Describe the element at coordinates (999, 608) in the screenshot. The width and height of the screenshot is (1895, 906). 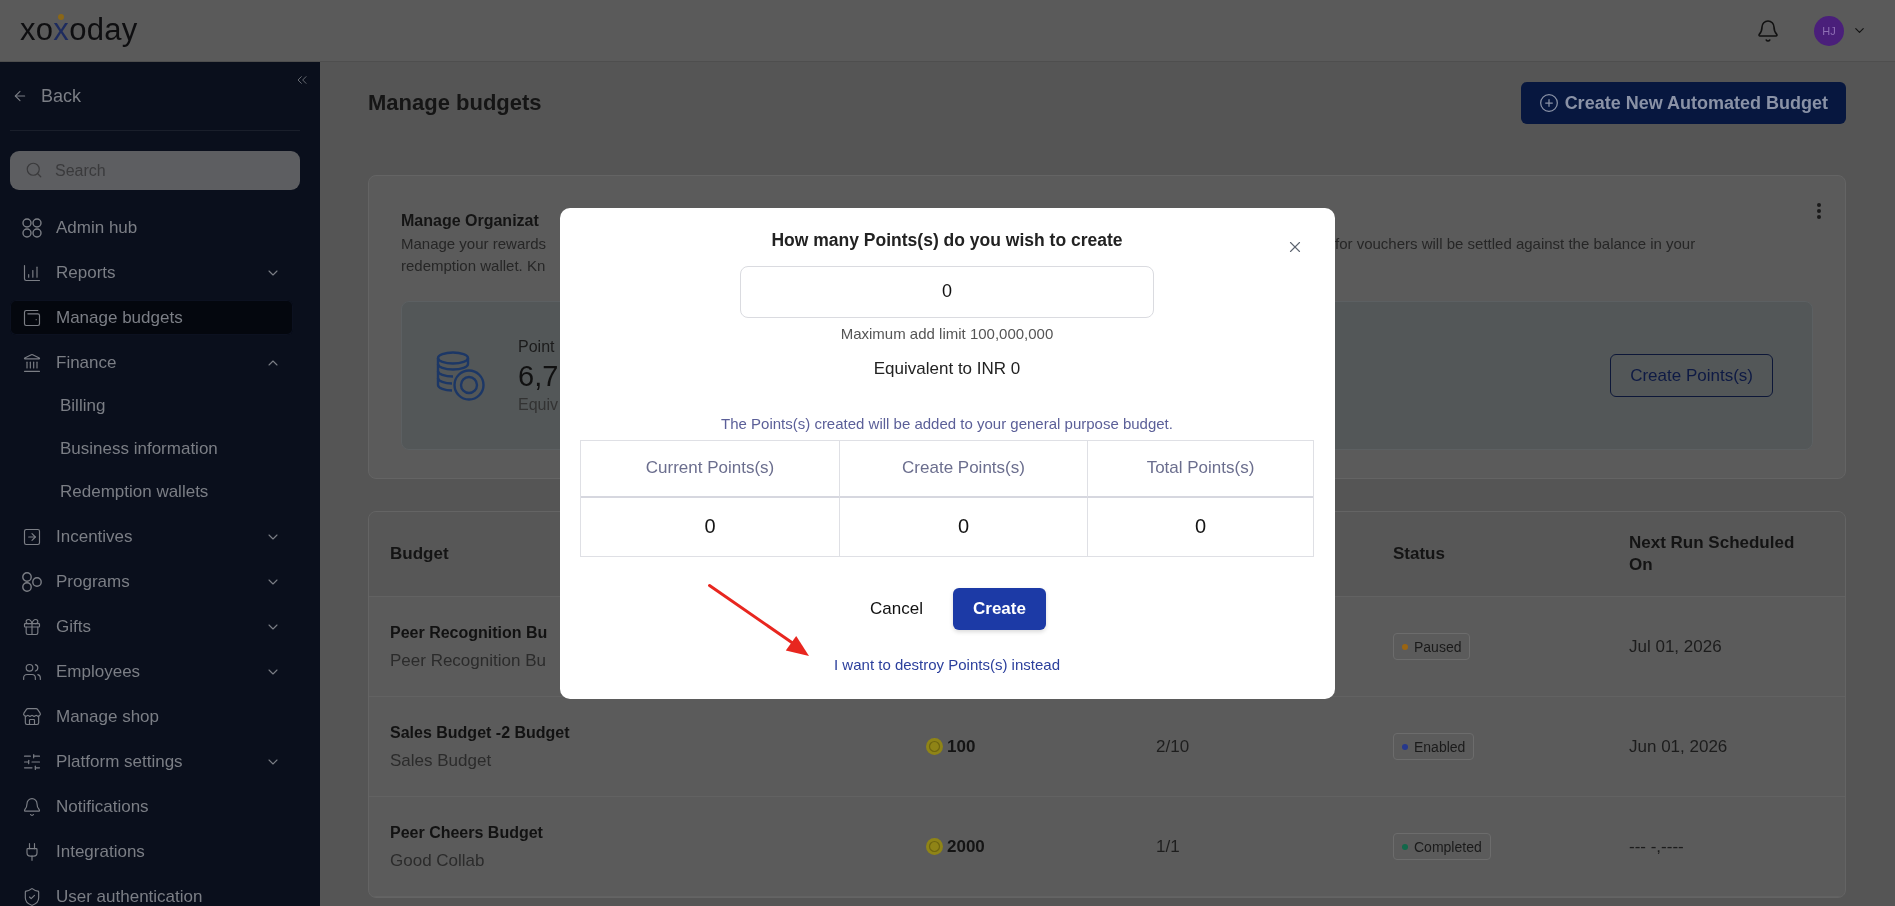
I see `create-button: Create` at that location.